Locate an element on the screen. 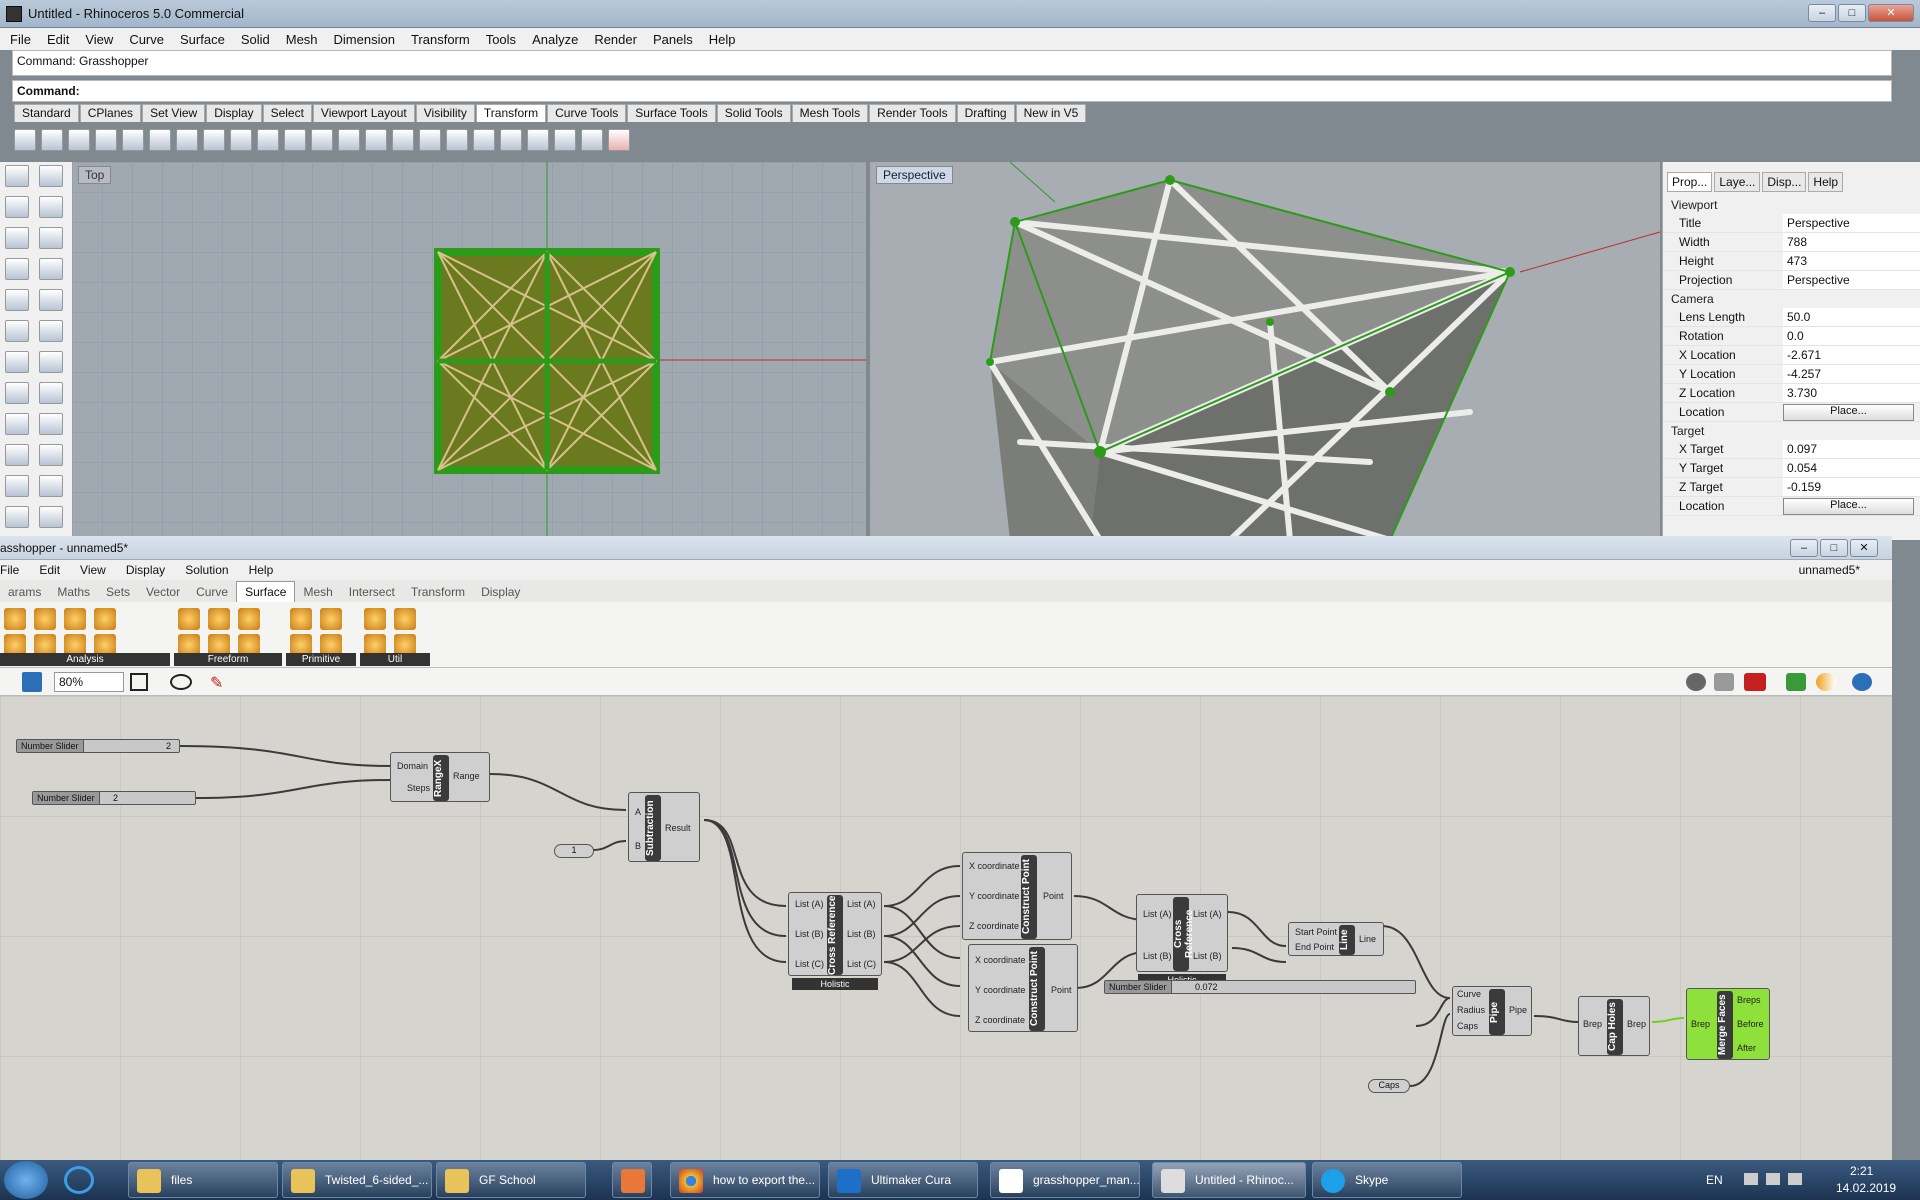  gh-close-button: ✕ is located at coordinates (1864, 548).